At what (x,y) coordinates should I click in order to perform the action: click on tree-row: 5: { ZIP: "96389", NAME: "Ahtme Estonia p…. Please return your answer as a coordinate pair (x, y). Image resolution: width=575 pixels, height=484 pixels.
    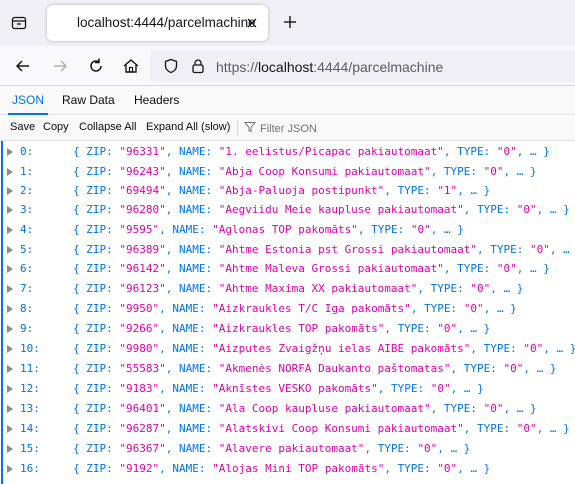
    Looking at the image, I should click on (287, 250).